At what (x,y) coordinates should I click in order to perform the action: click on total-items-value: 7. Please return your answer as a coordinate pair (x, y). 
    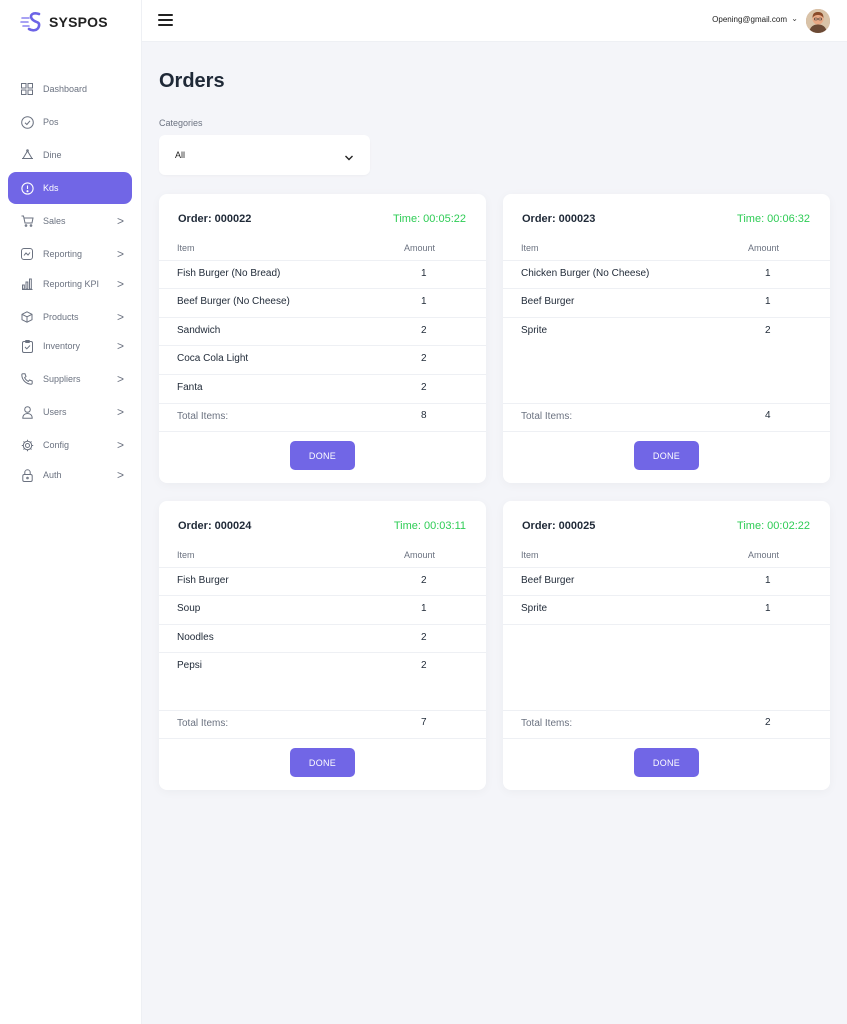
    Looking at the image, I should click on (424, 722).